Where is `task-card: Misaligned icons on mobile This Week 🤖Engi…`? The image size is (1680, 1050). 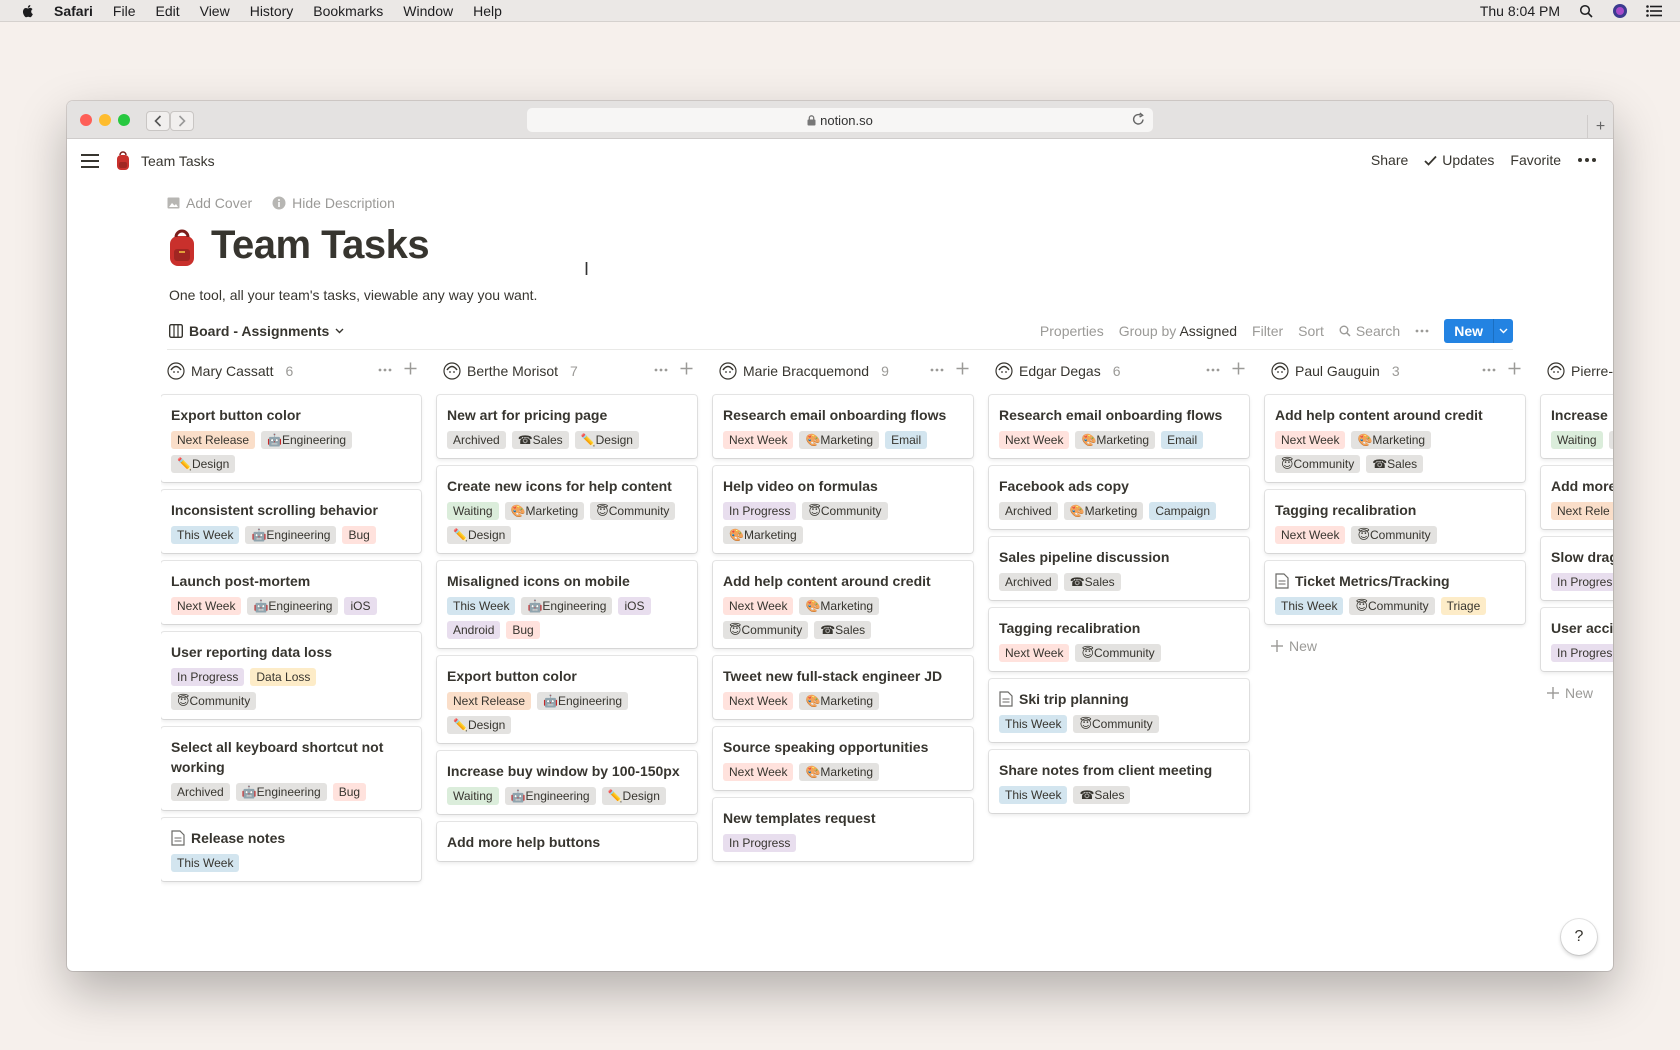 task-card: Misaligned icons on mobile This Week 🤖Engi… is located at coordinates (567, 604).